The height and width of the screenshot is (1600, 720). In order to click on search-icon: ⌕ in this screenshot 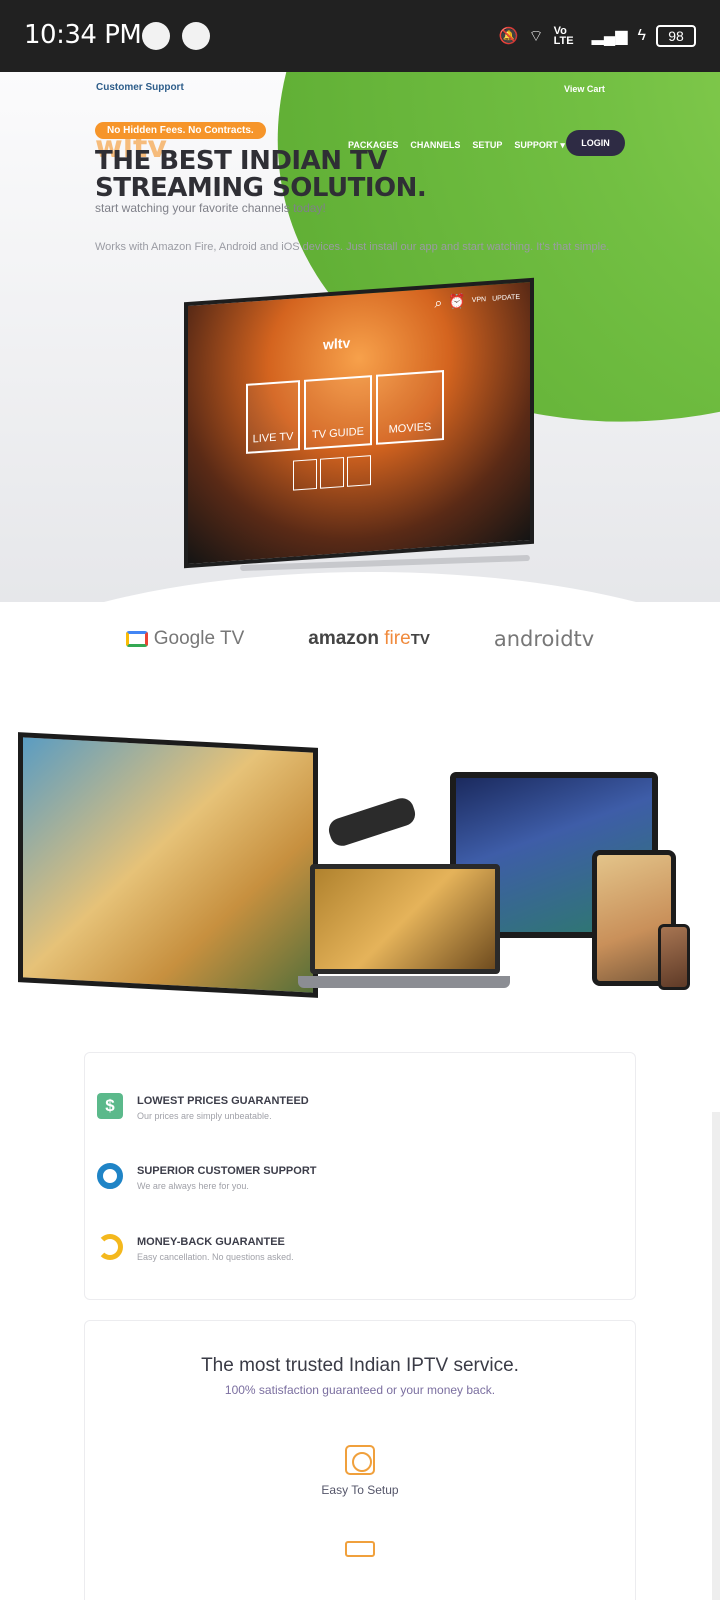, I will do `click(438, 302)`.